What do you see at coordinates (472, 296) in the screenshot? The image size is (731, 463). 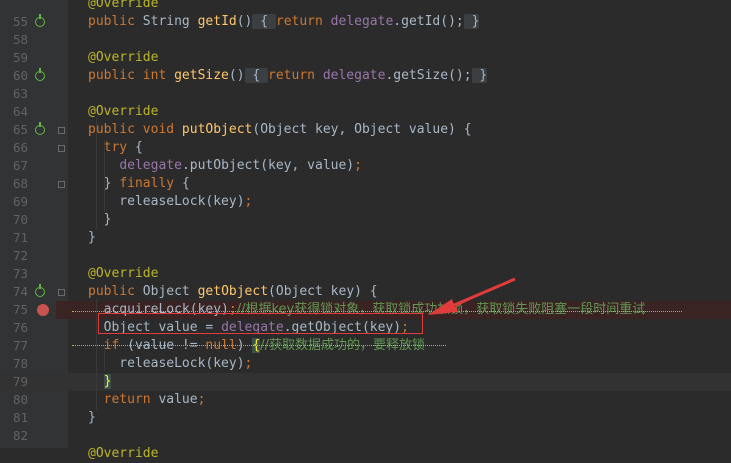 I see `red-arrow-icon` at bounding box center [472, 296].